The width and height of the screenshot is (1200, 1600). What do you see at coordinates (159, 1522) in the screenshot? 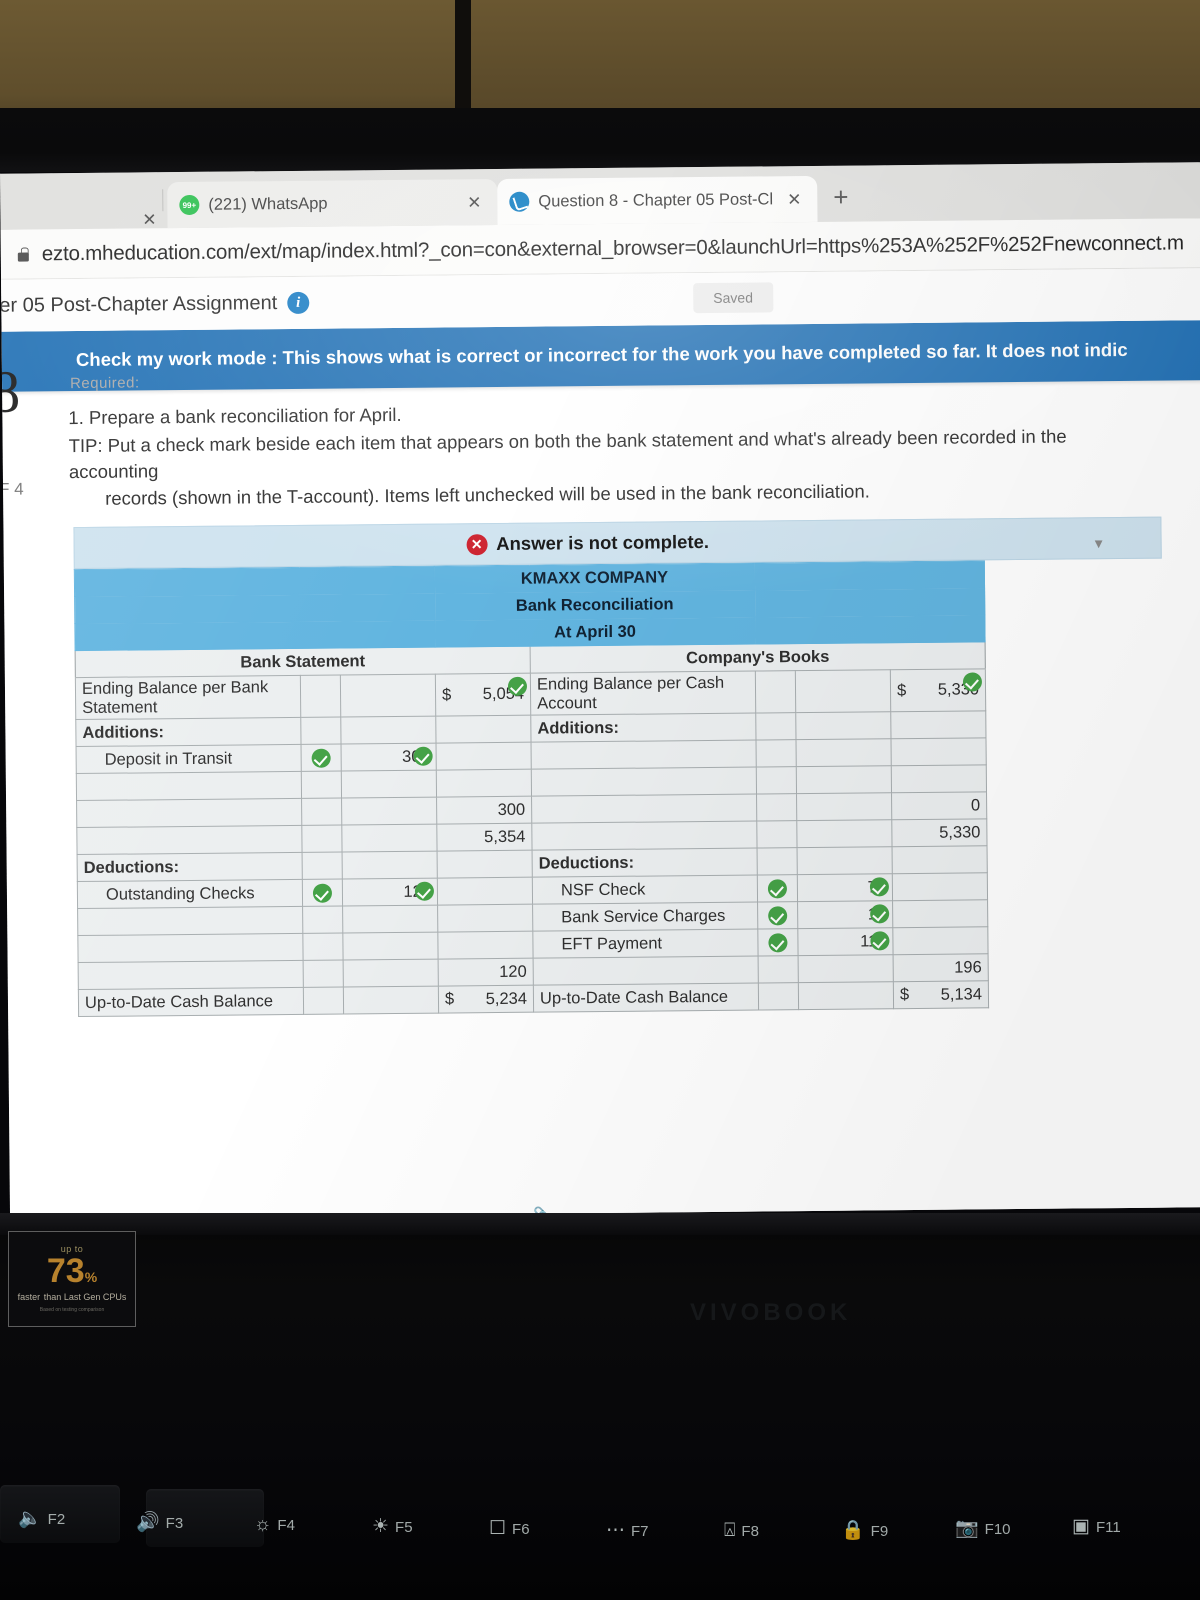
I see `fkey-f3: 🔊 F3` at bounding box center [159, 1522].